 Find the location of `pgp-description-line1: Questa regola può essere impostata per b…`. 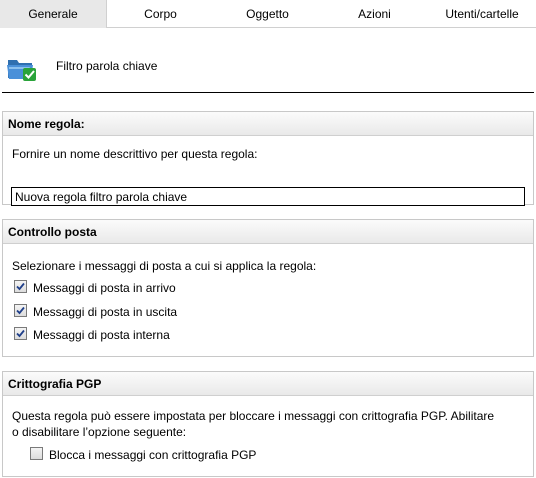

pgp-description-line1: Questa regola può essere impostata per b… is located at coordinates (253, 416).